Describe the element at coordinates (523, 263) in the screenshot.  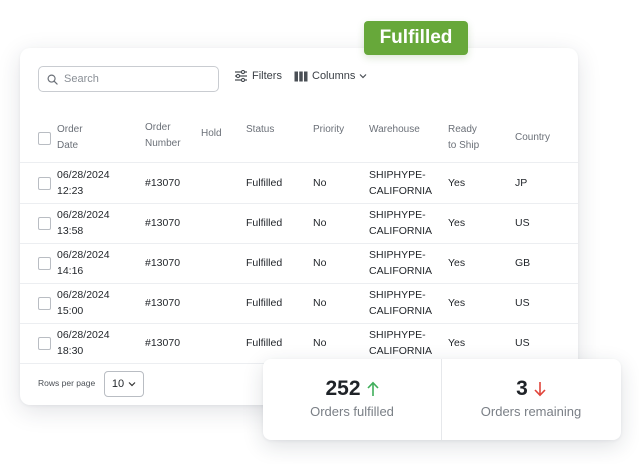
I see `cell-country: GB` at that location.